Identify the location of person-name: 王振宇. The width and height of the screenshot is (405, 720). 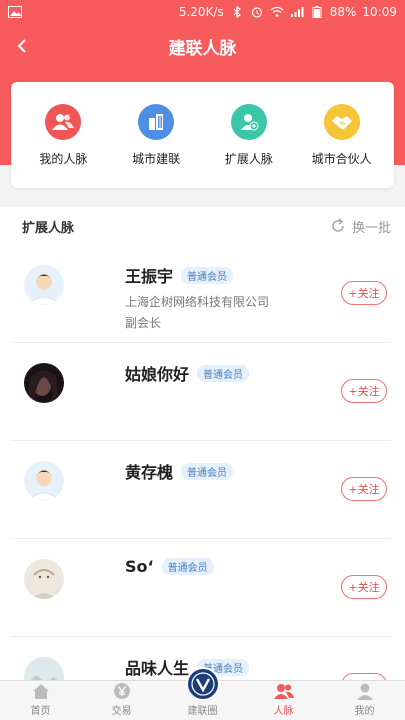
(149, 276).